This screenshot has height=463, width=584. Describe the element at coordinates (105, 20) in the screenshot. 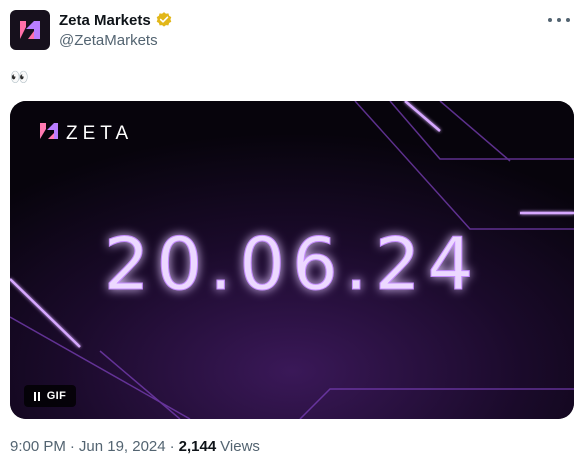

I see `display-name: Zeta Markets` at that location.